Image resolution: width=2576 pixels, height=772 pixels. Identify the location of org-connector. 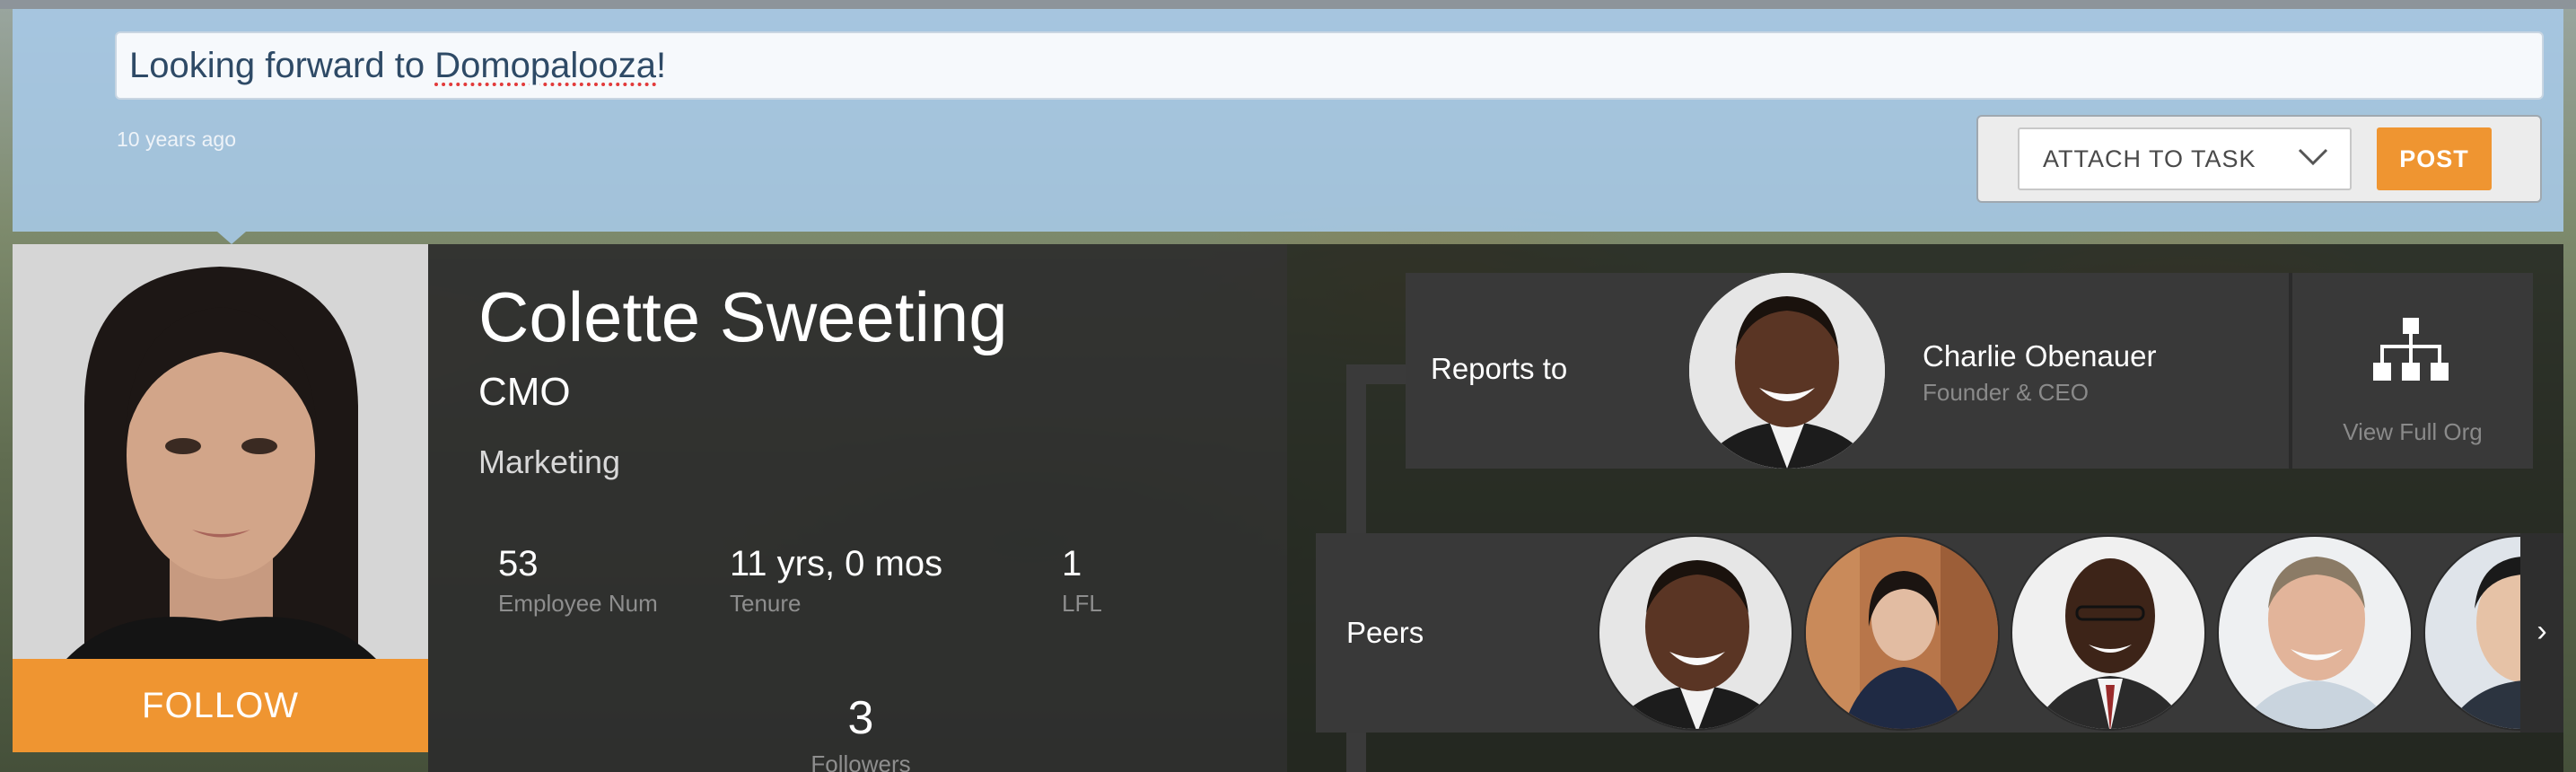
(1378, 374).